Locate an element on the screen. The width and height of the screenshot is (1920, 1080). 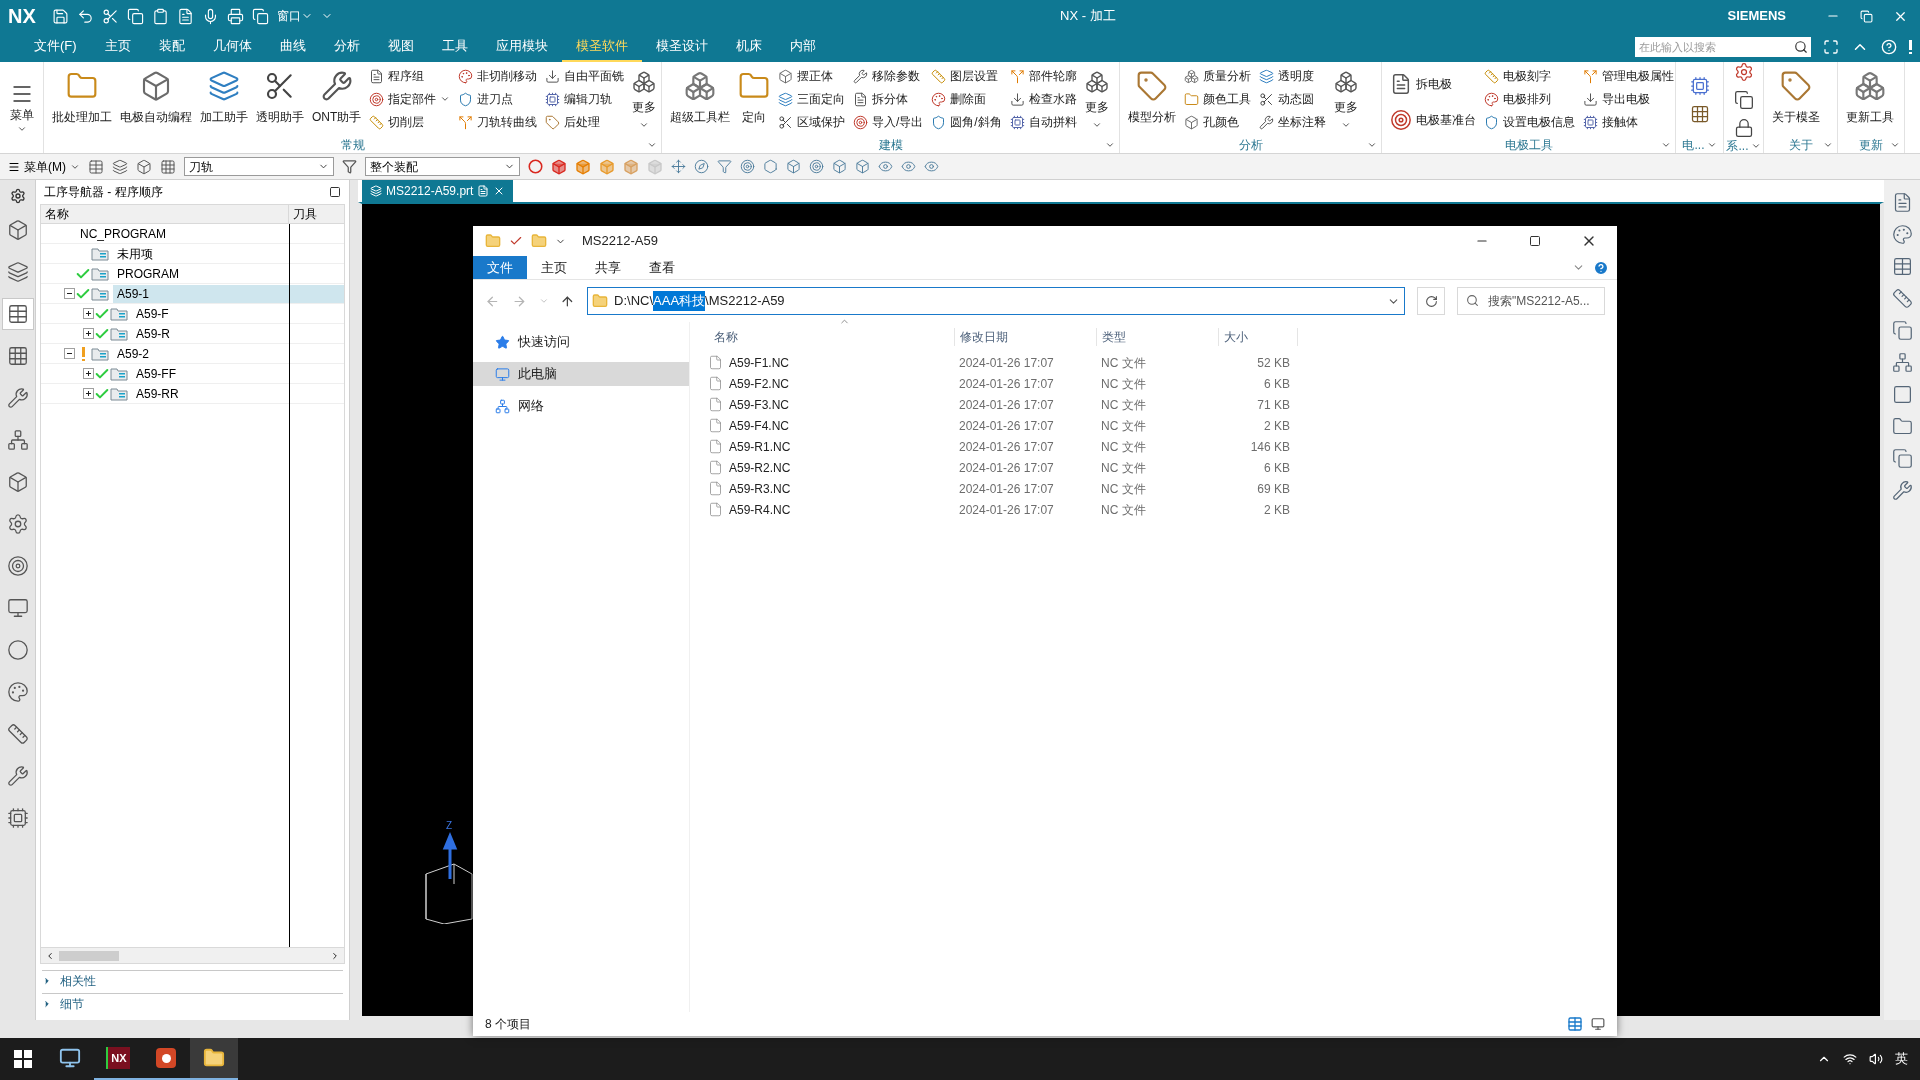
search-icon is located at coordinates (1801, 47).